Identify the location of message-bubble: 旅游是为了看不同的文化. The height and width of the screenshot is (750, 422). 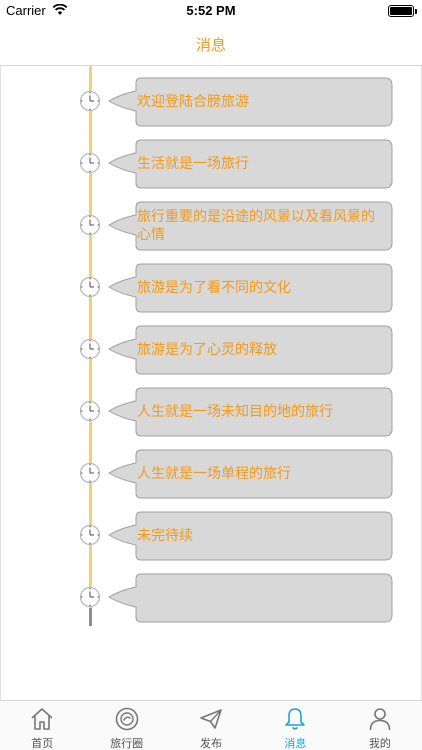
(250, 288).